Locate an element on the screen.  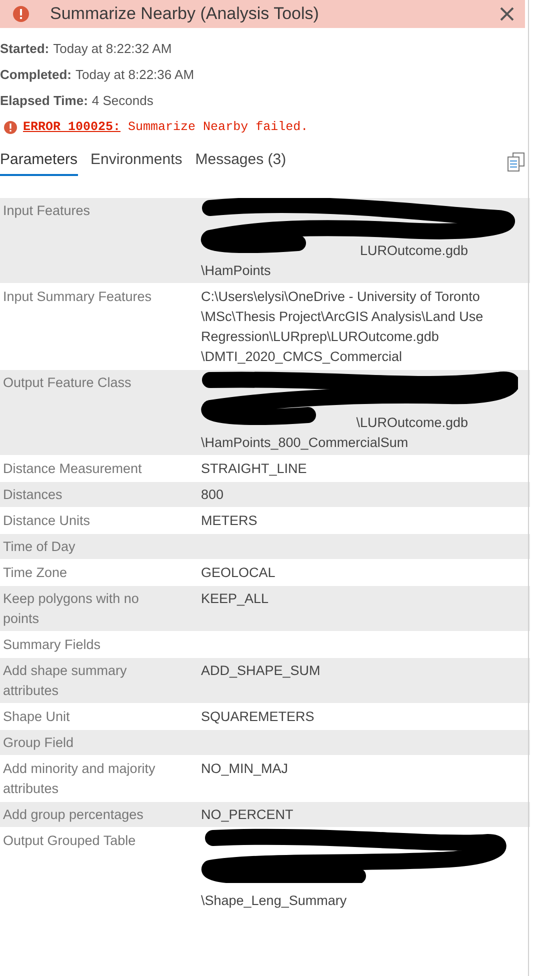
close-icon is located at coordinates (507, 14).